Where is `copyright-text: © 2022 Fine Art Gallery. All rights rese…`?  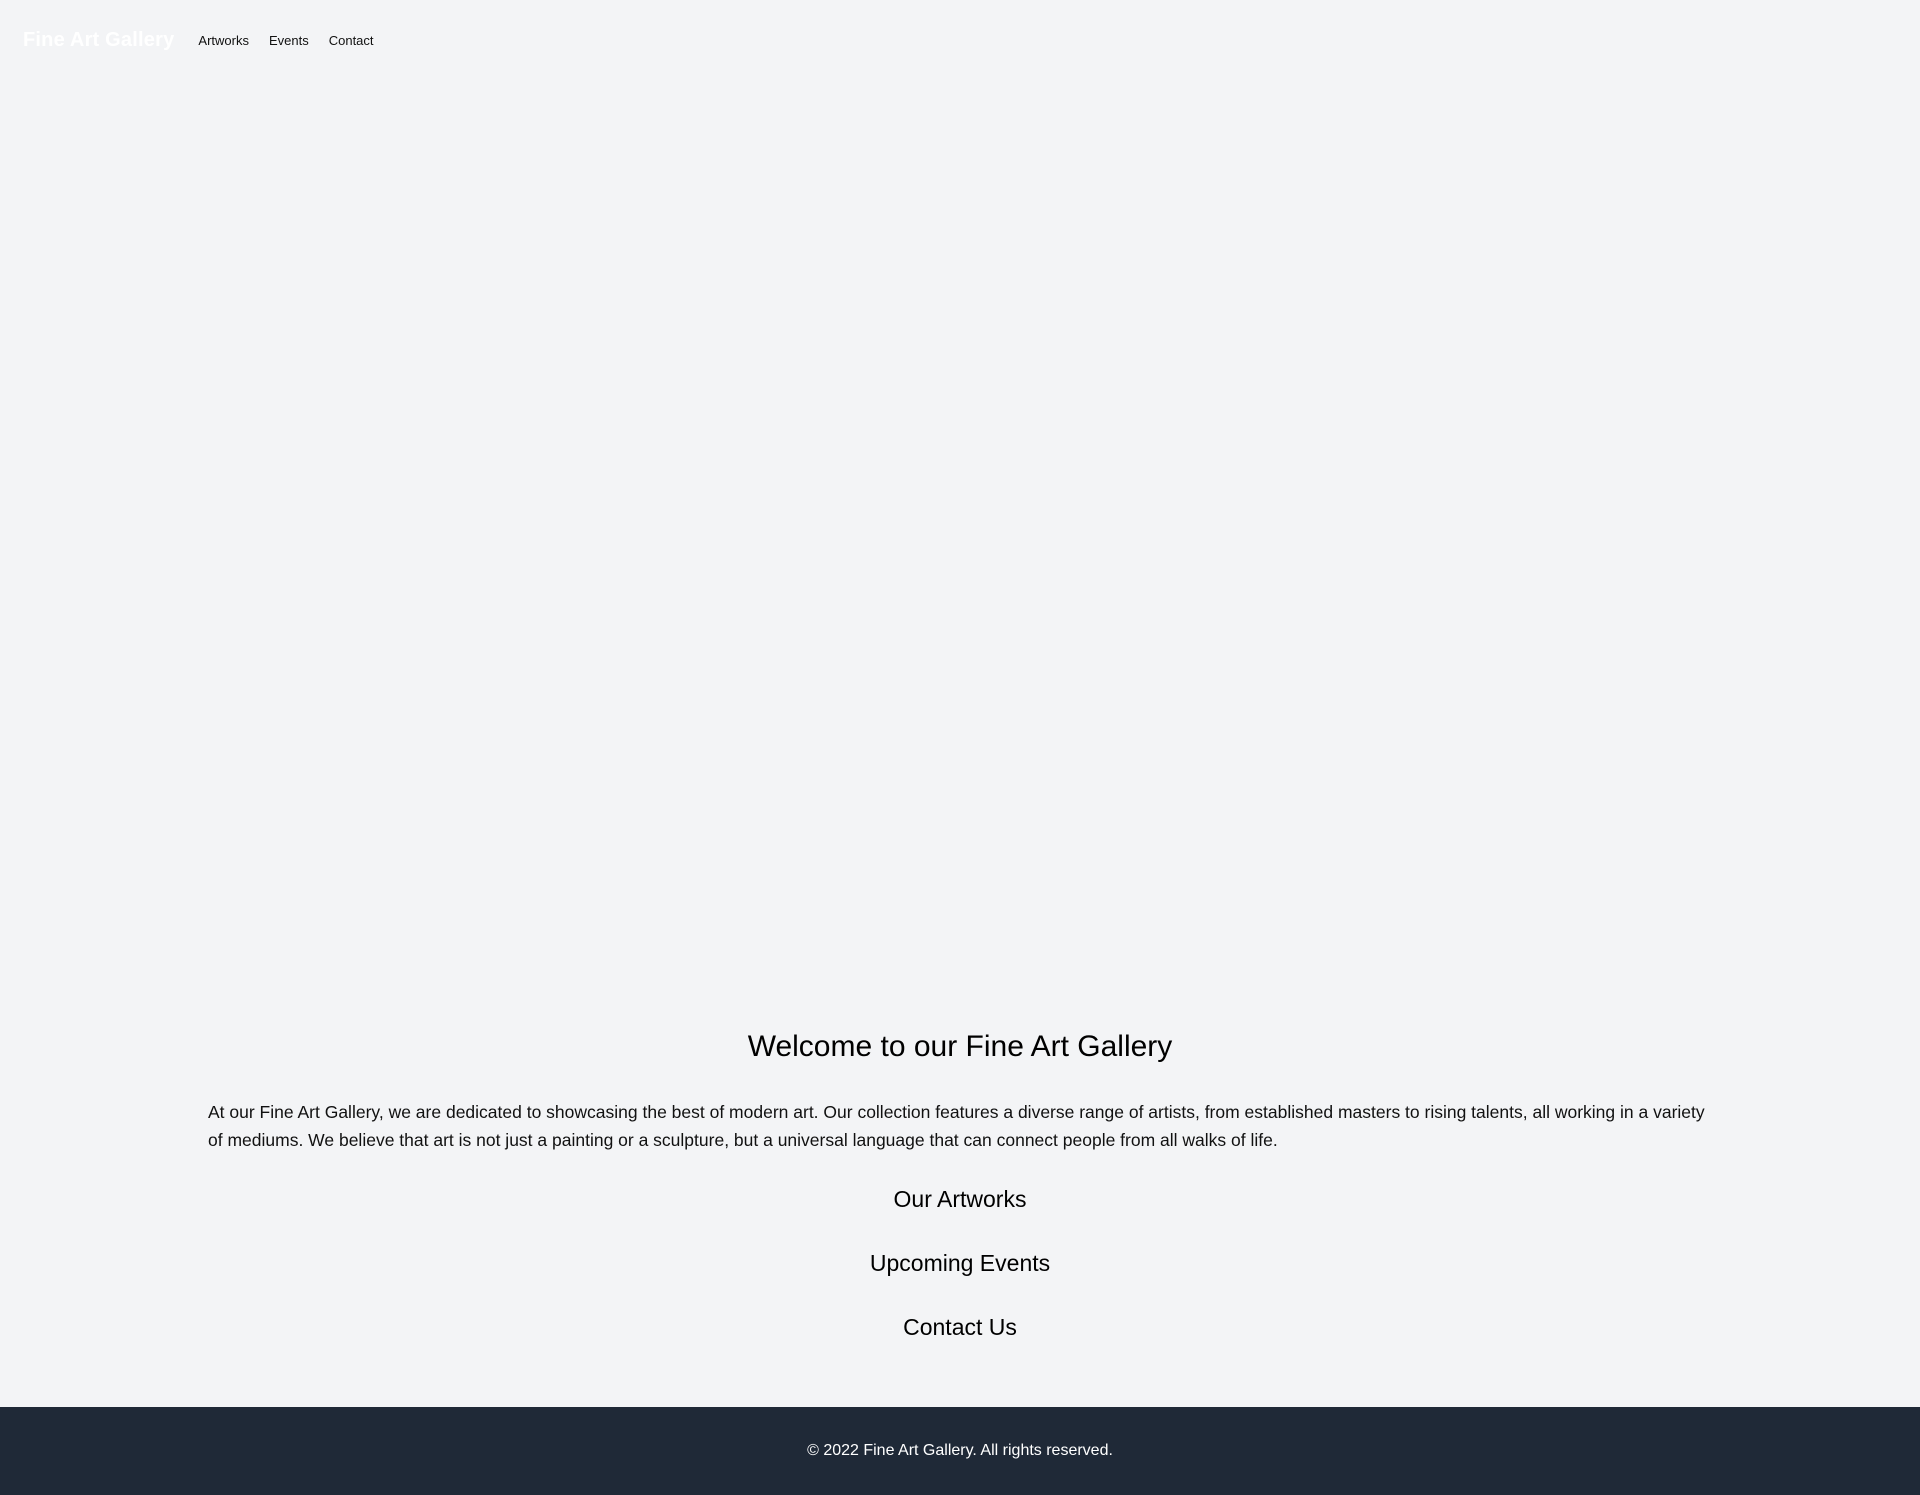 copyright-text: © 2022 Fine Art Gallery. All rights rese… is located at coordinates (960, 1450).